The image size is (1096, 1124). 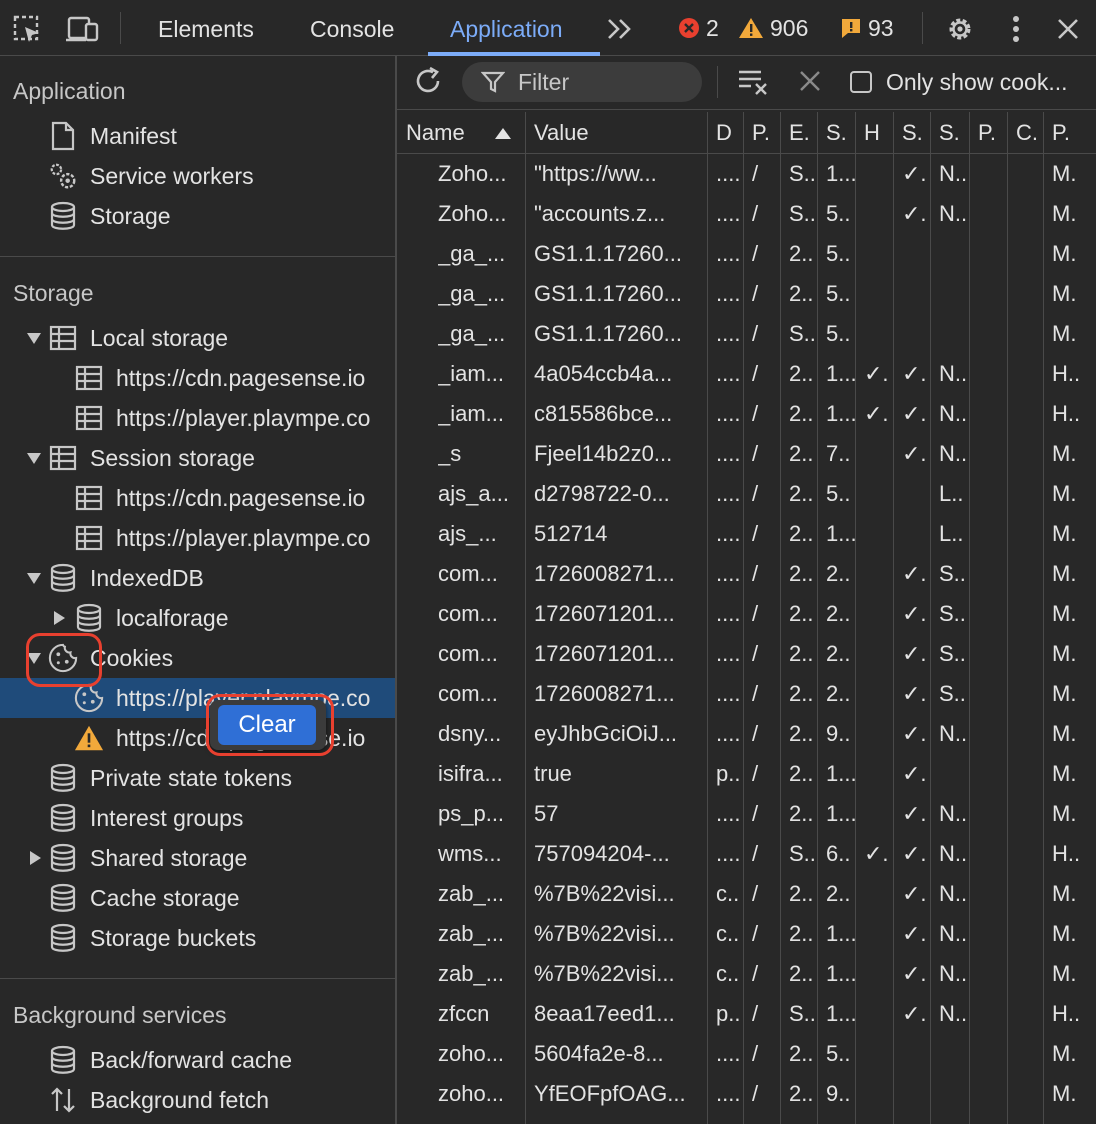 What do you see at coordinates (753, 81) in the screenshot?
I see `clear-filtered-cookies-icon` at bounding box center [753, 81].